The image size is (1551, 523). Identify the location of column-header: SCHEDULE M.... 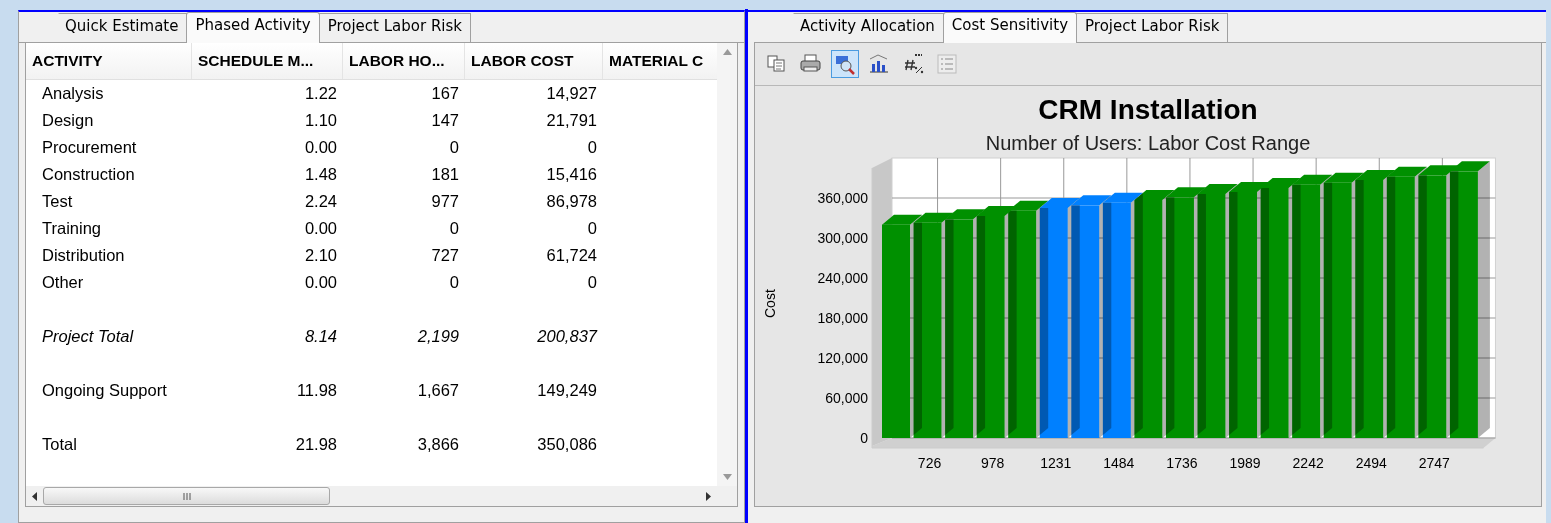
(267, 61).